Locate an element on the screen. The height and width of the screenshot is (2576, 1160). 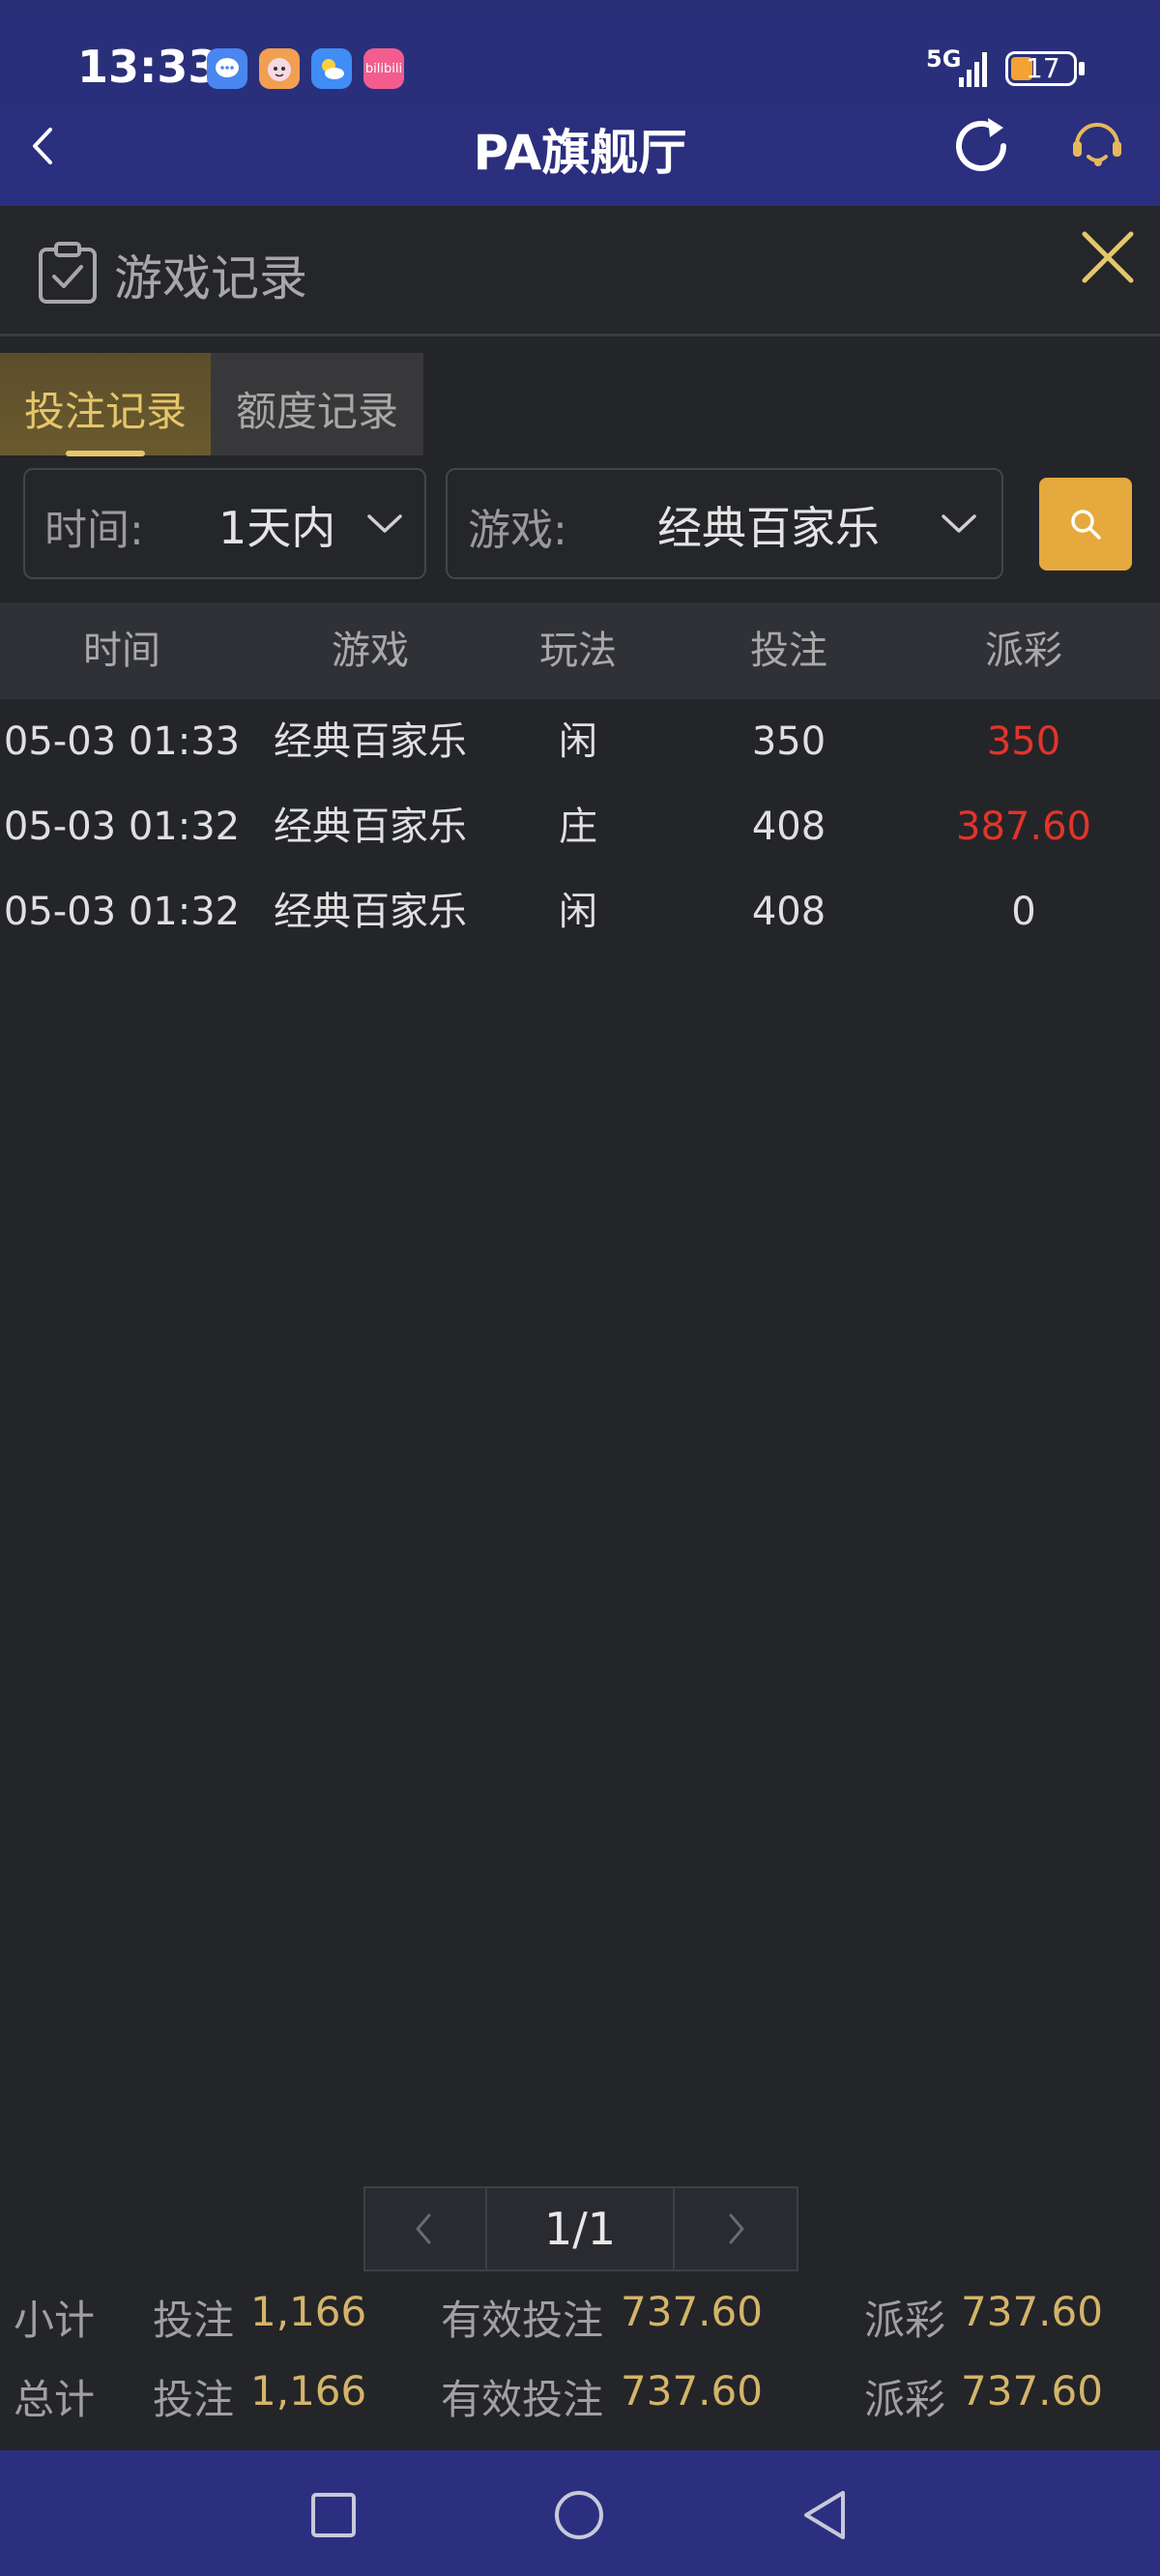
prev-page-button is located at coordinates (425, 2228).